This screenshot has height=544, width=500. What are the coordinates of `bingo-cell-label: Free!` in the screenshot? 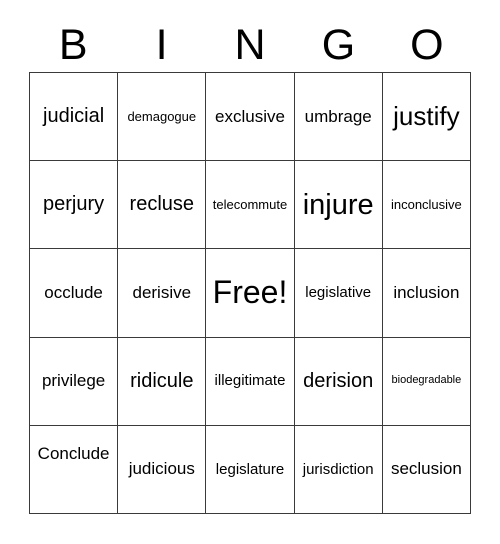 It's located at (250, 292).